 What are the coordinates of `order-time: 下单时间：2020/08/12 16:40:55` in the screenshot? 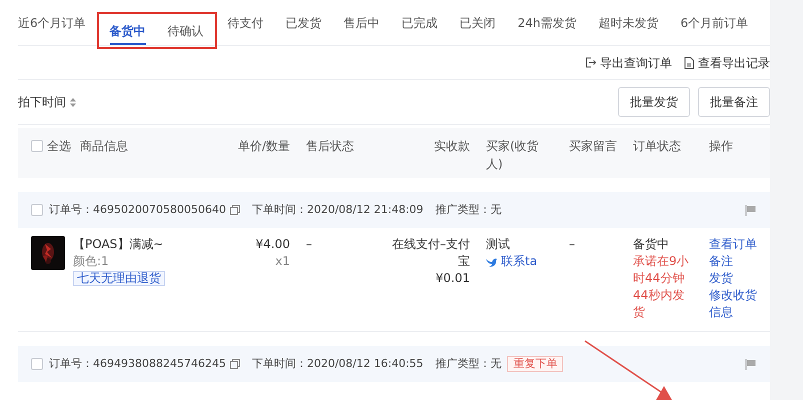 It's located at (338, 364).